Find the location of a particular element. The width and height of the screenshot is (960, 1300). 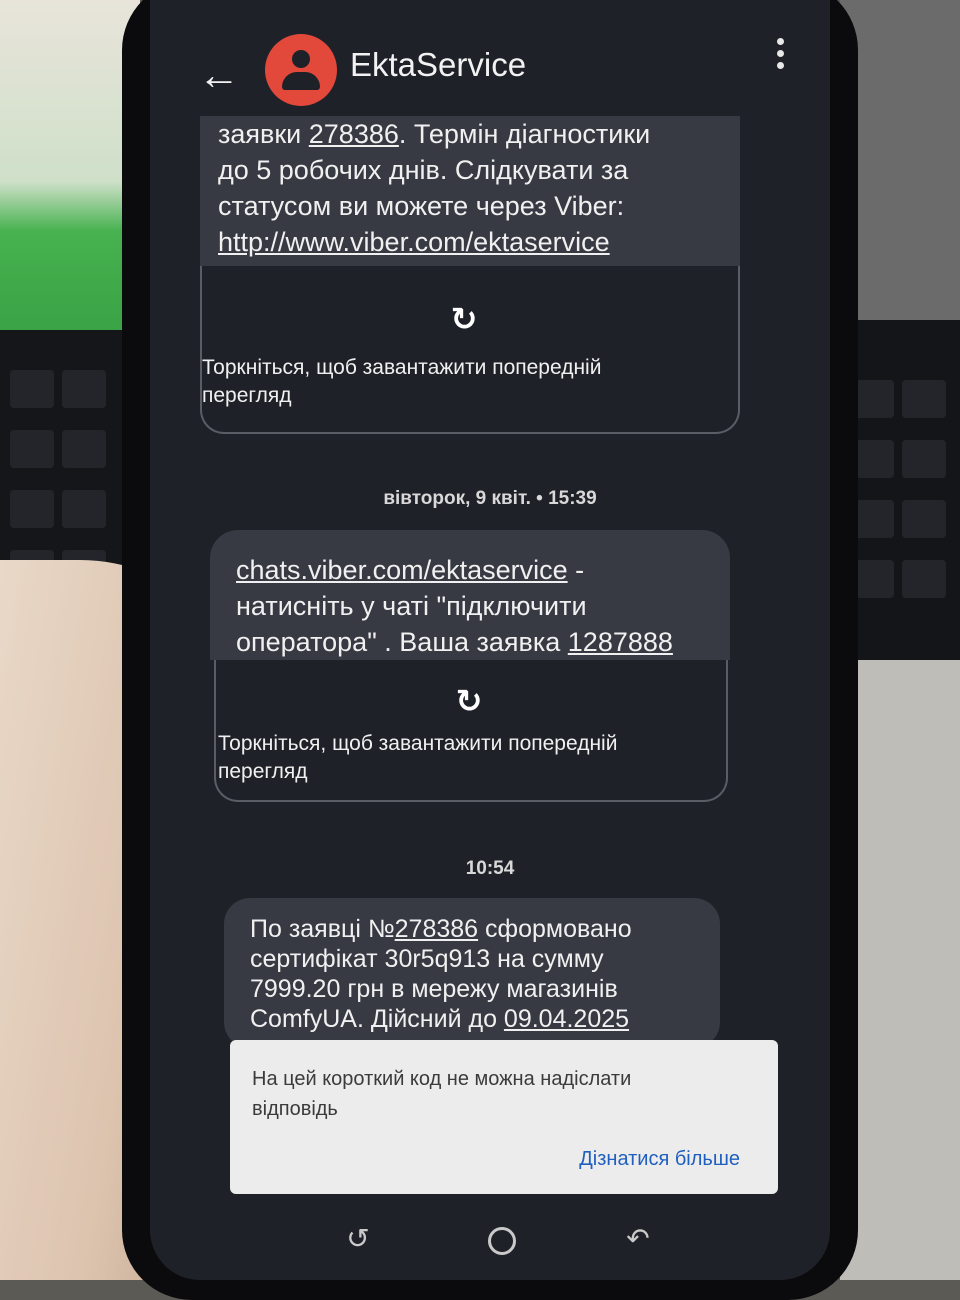

message-3-line-2: сертифікат 30r5q913 на сумму is located at coordinates (427, 959).